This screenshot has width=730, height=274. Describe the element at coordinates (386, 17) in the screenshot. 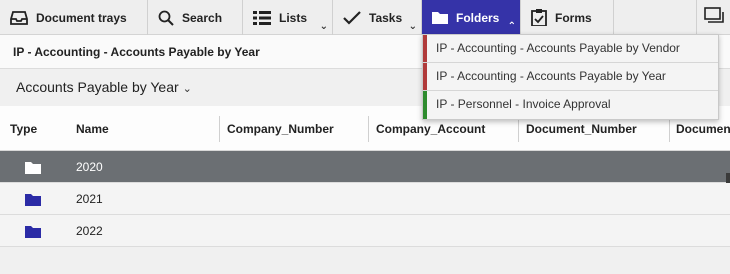

I see `toolbar-label: Tasks` at that location.